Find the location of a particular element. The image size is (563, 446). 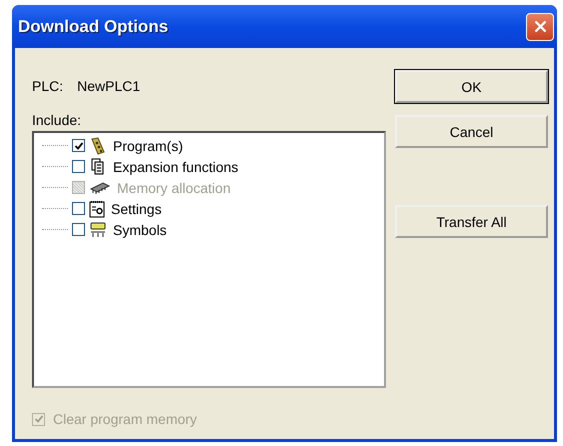

plc-name: NewPLC1 is located at coordinates (108, 86).